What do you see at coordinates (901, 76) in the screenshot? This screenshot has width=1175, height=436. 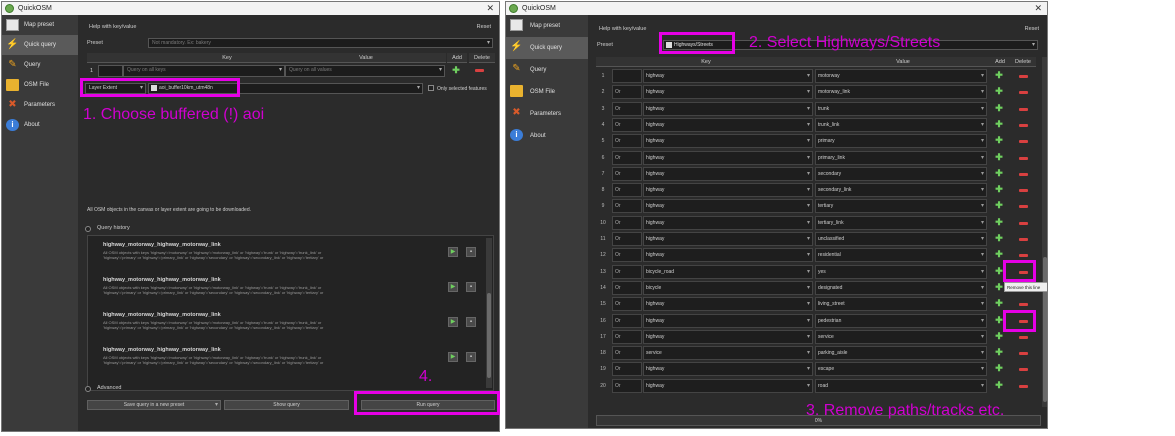 I see `value-select: motorway` at bounding box center [901, 76].